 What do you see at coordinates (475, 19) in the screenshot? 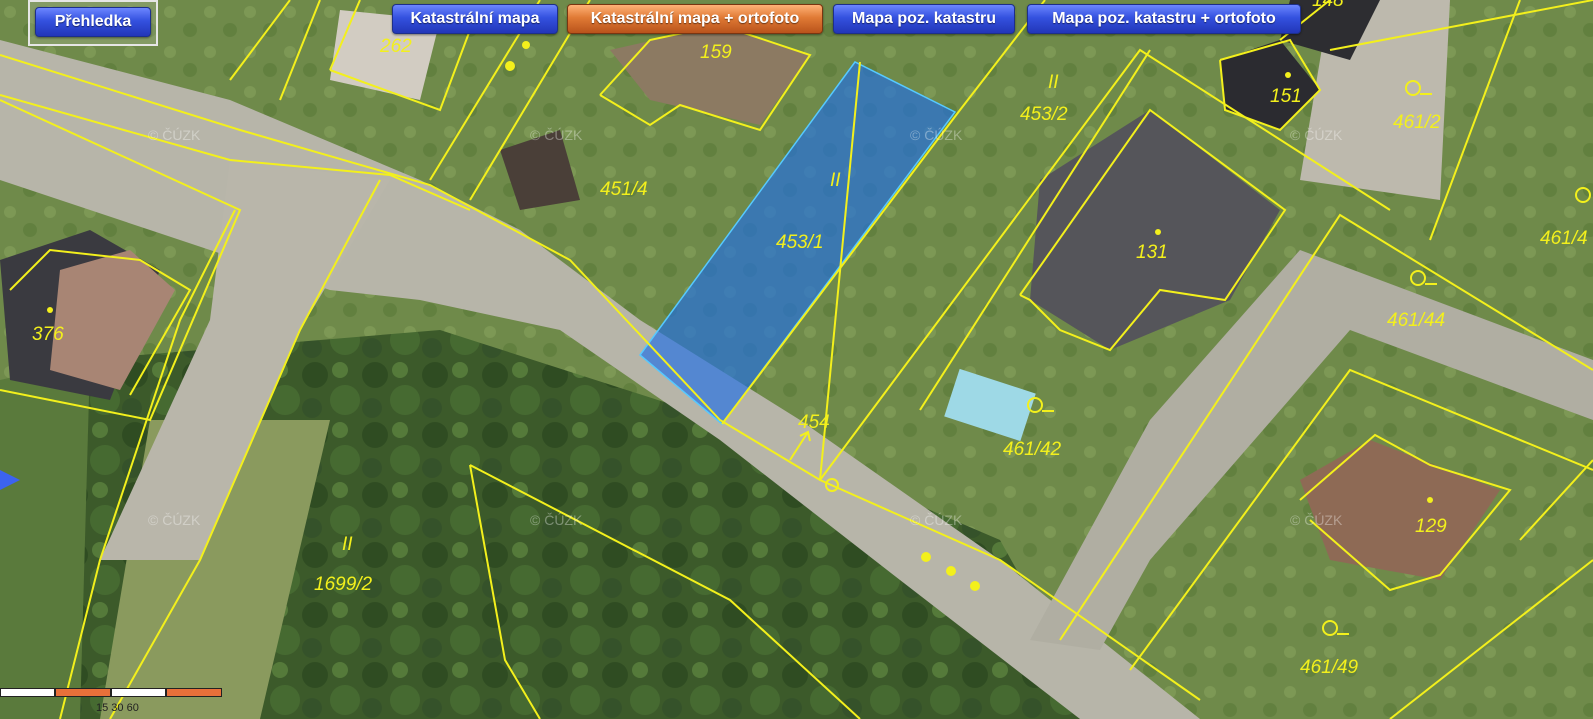
I see `layer-cadastral-map-button: Katastrální mapa` at bounding box center [475, 19].